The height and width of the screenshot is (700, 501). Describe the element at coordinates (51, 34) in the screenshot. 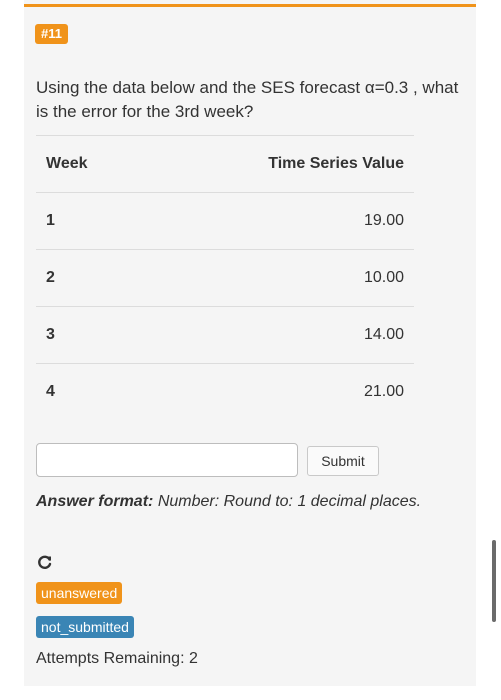

I see `question-number-badge: #11` at that location.